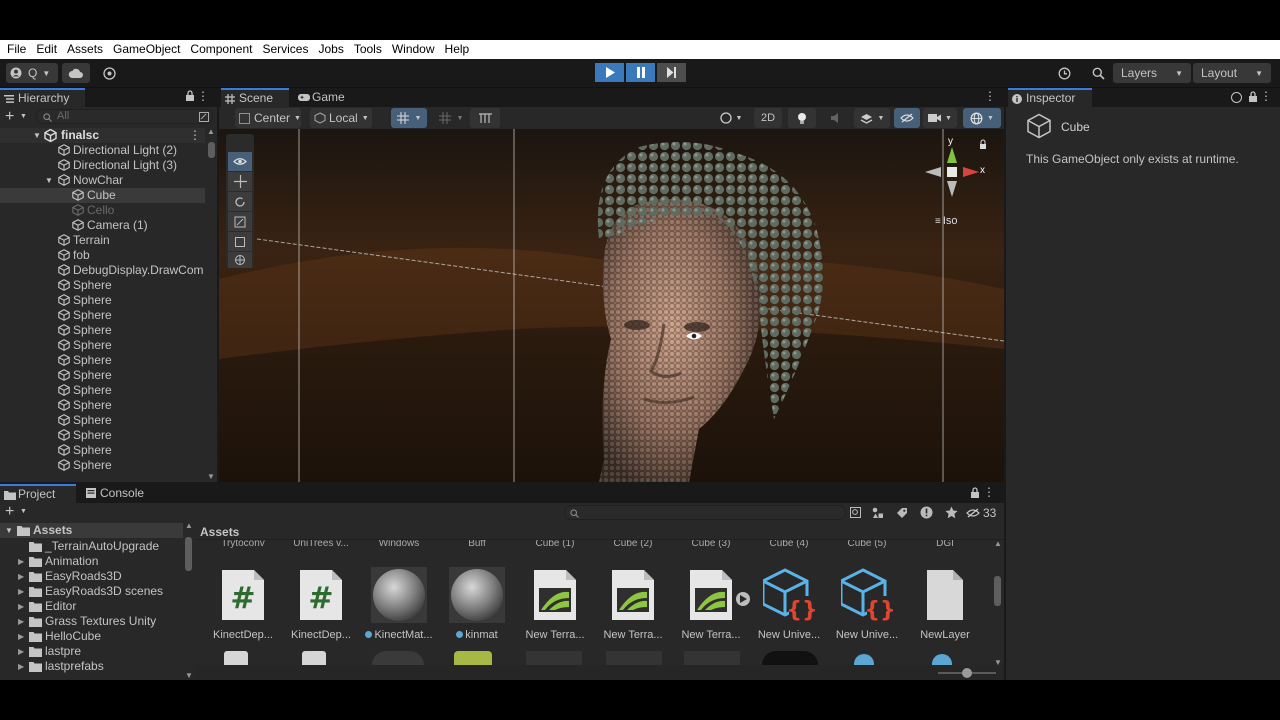  I want to click on hidden-packages-toggle: 33, so click(984, 513).